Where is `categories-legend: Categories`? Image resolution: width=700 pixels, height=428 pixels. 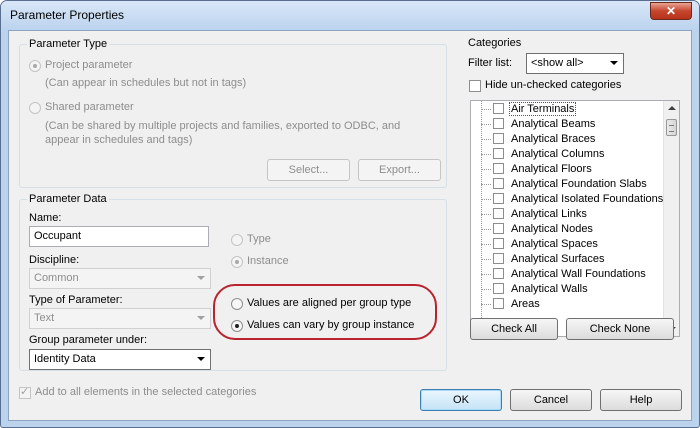
categories-legend: Categories is located at coordinates (495, 43).